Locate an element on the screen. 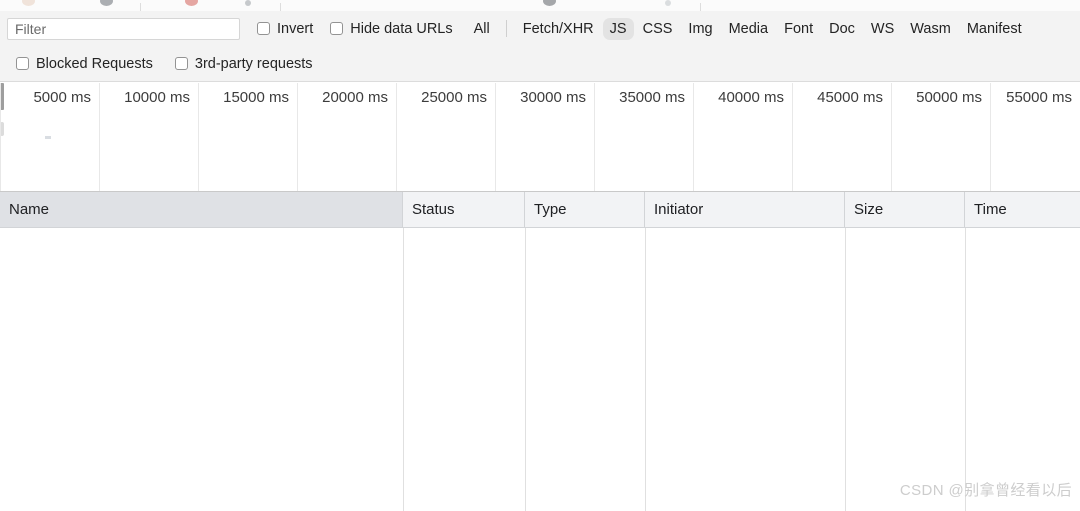 The width and height of the screenshot is (1080, 511). timeline-tick-label: 35000 ms is located at coordinates (652, 97).